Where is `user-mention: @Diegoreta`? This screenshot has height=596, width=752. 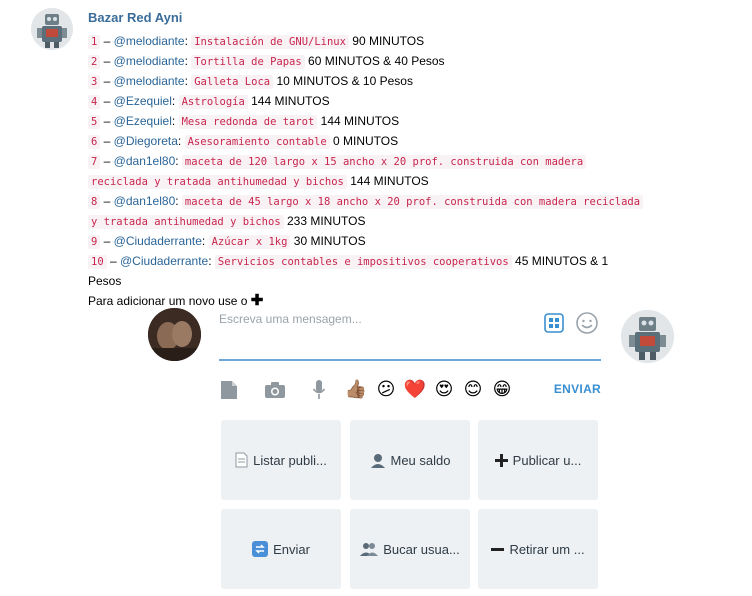 user-mention: @Diegoreta is located at coordinates (146, 141).